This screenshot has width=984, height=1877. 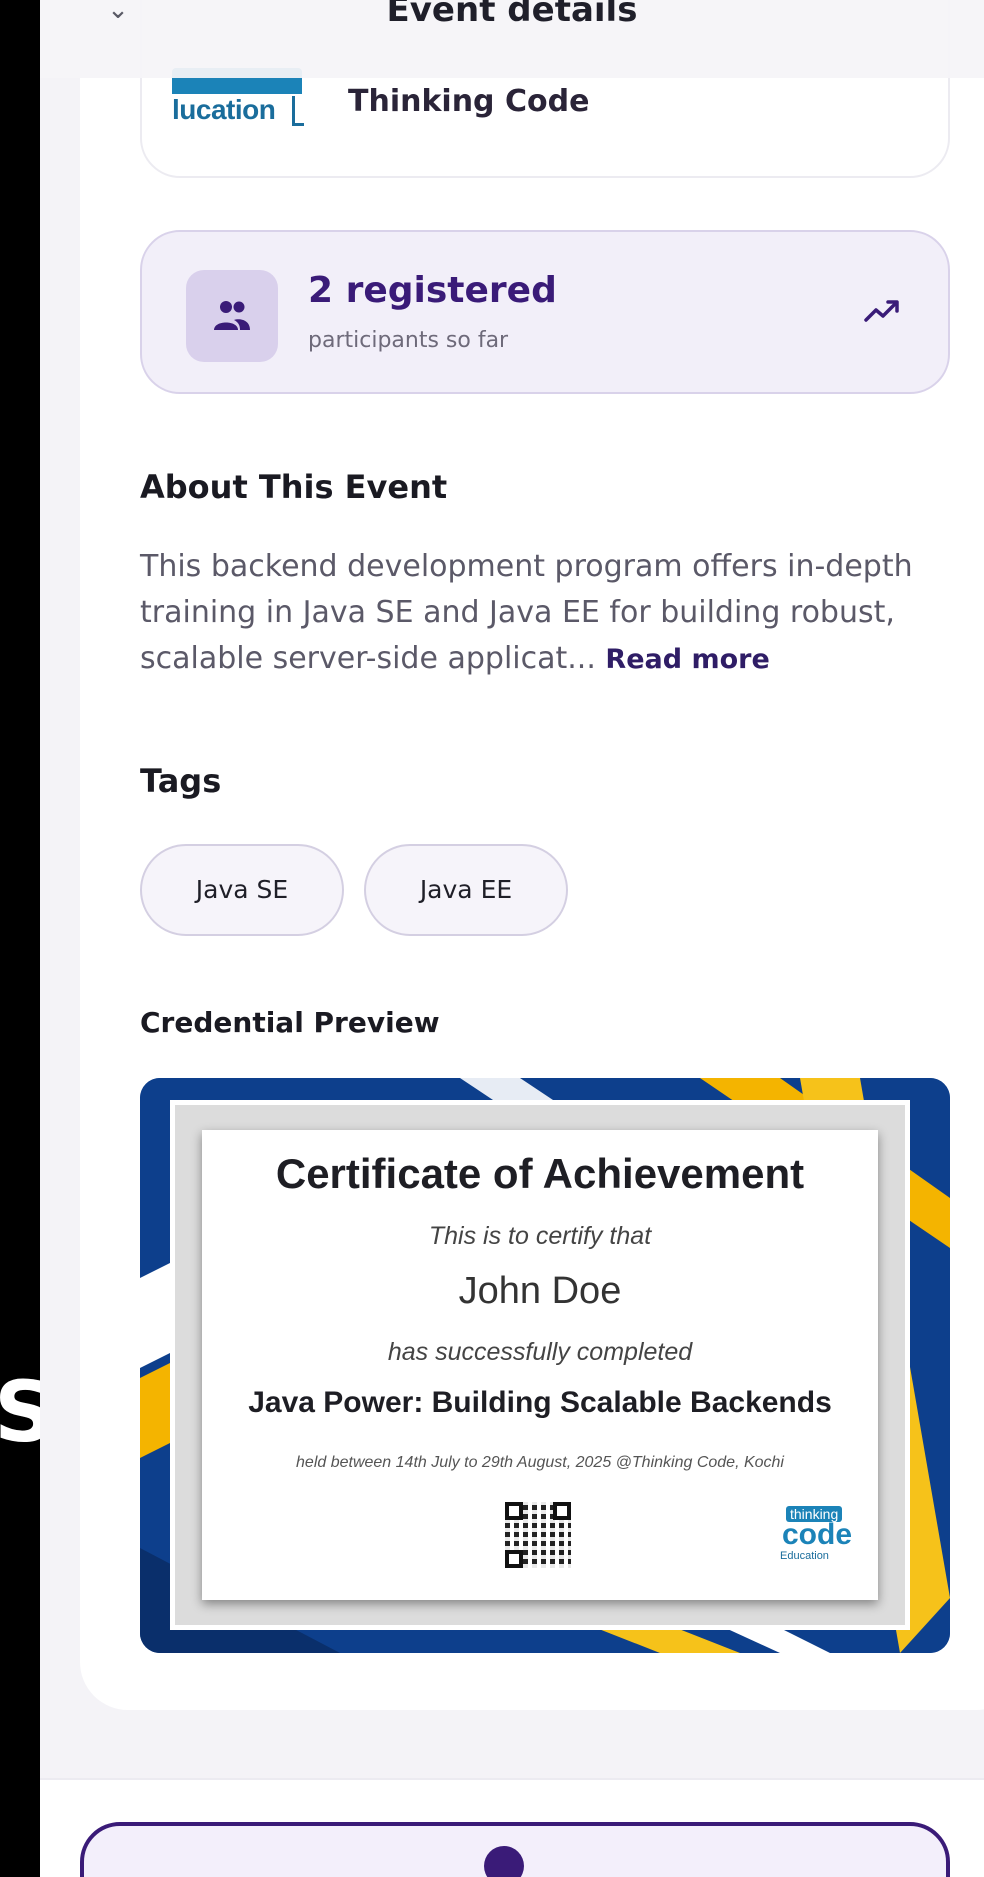 What do you see at coordinates (242, 890) in the screenshot?
I see `tag-java-se: Java SE` at bounding box center [242, 890].